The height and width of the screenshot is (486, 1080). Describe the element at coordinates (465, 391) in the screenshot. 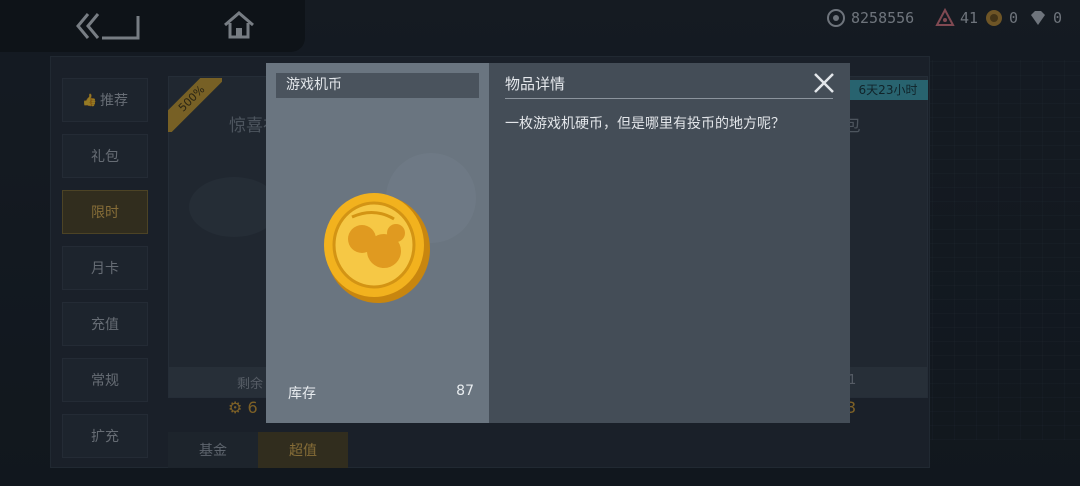

I see `stock-value: 87` at that location.